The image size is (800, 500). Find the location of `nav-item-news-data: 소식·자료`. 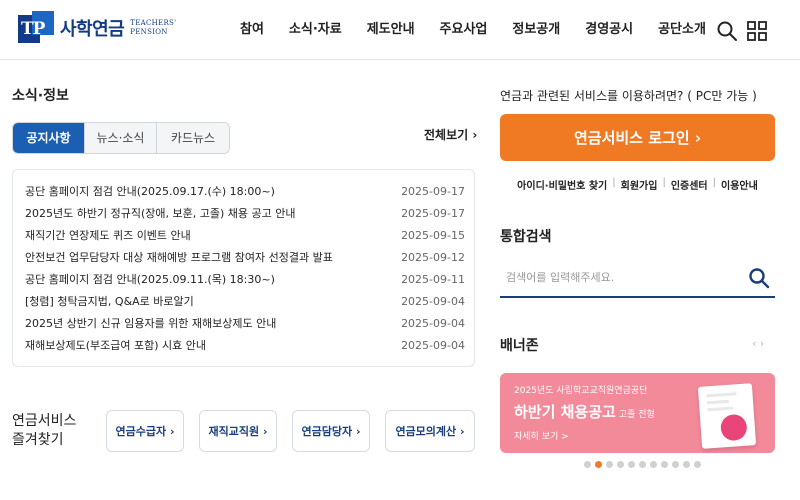

nav-item-news-data: 소식·자료 is located at coordinates (315, 27).